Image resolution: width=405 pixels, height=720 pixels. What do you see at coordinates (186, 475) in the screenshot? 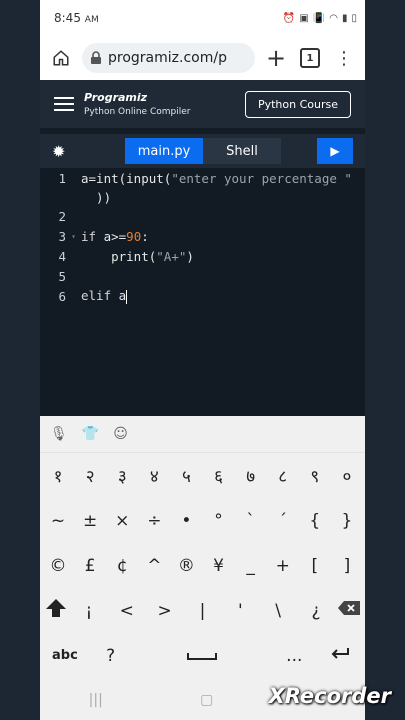
I see `key-r1-4: ५` at bounding box center [186, 475].